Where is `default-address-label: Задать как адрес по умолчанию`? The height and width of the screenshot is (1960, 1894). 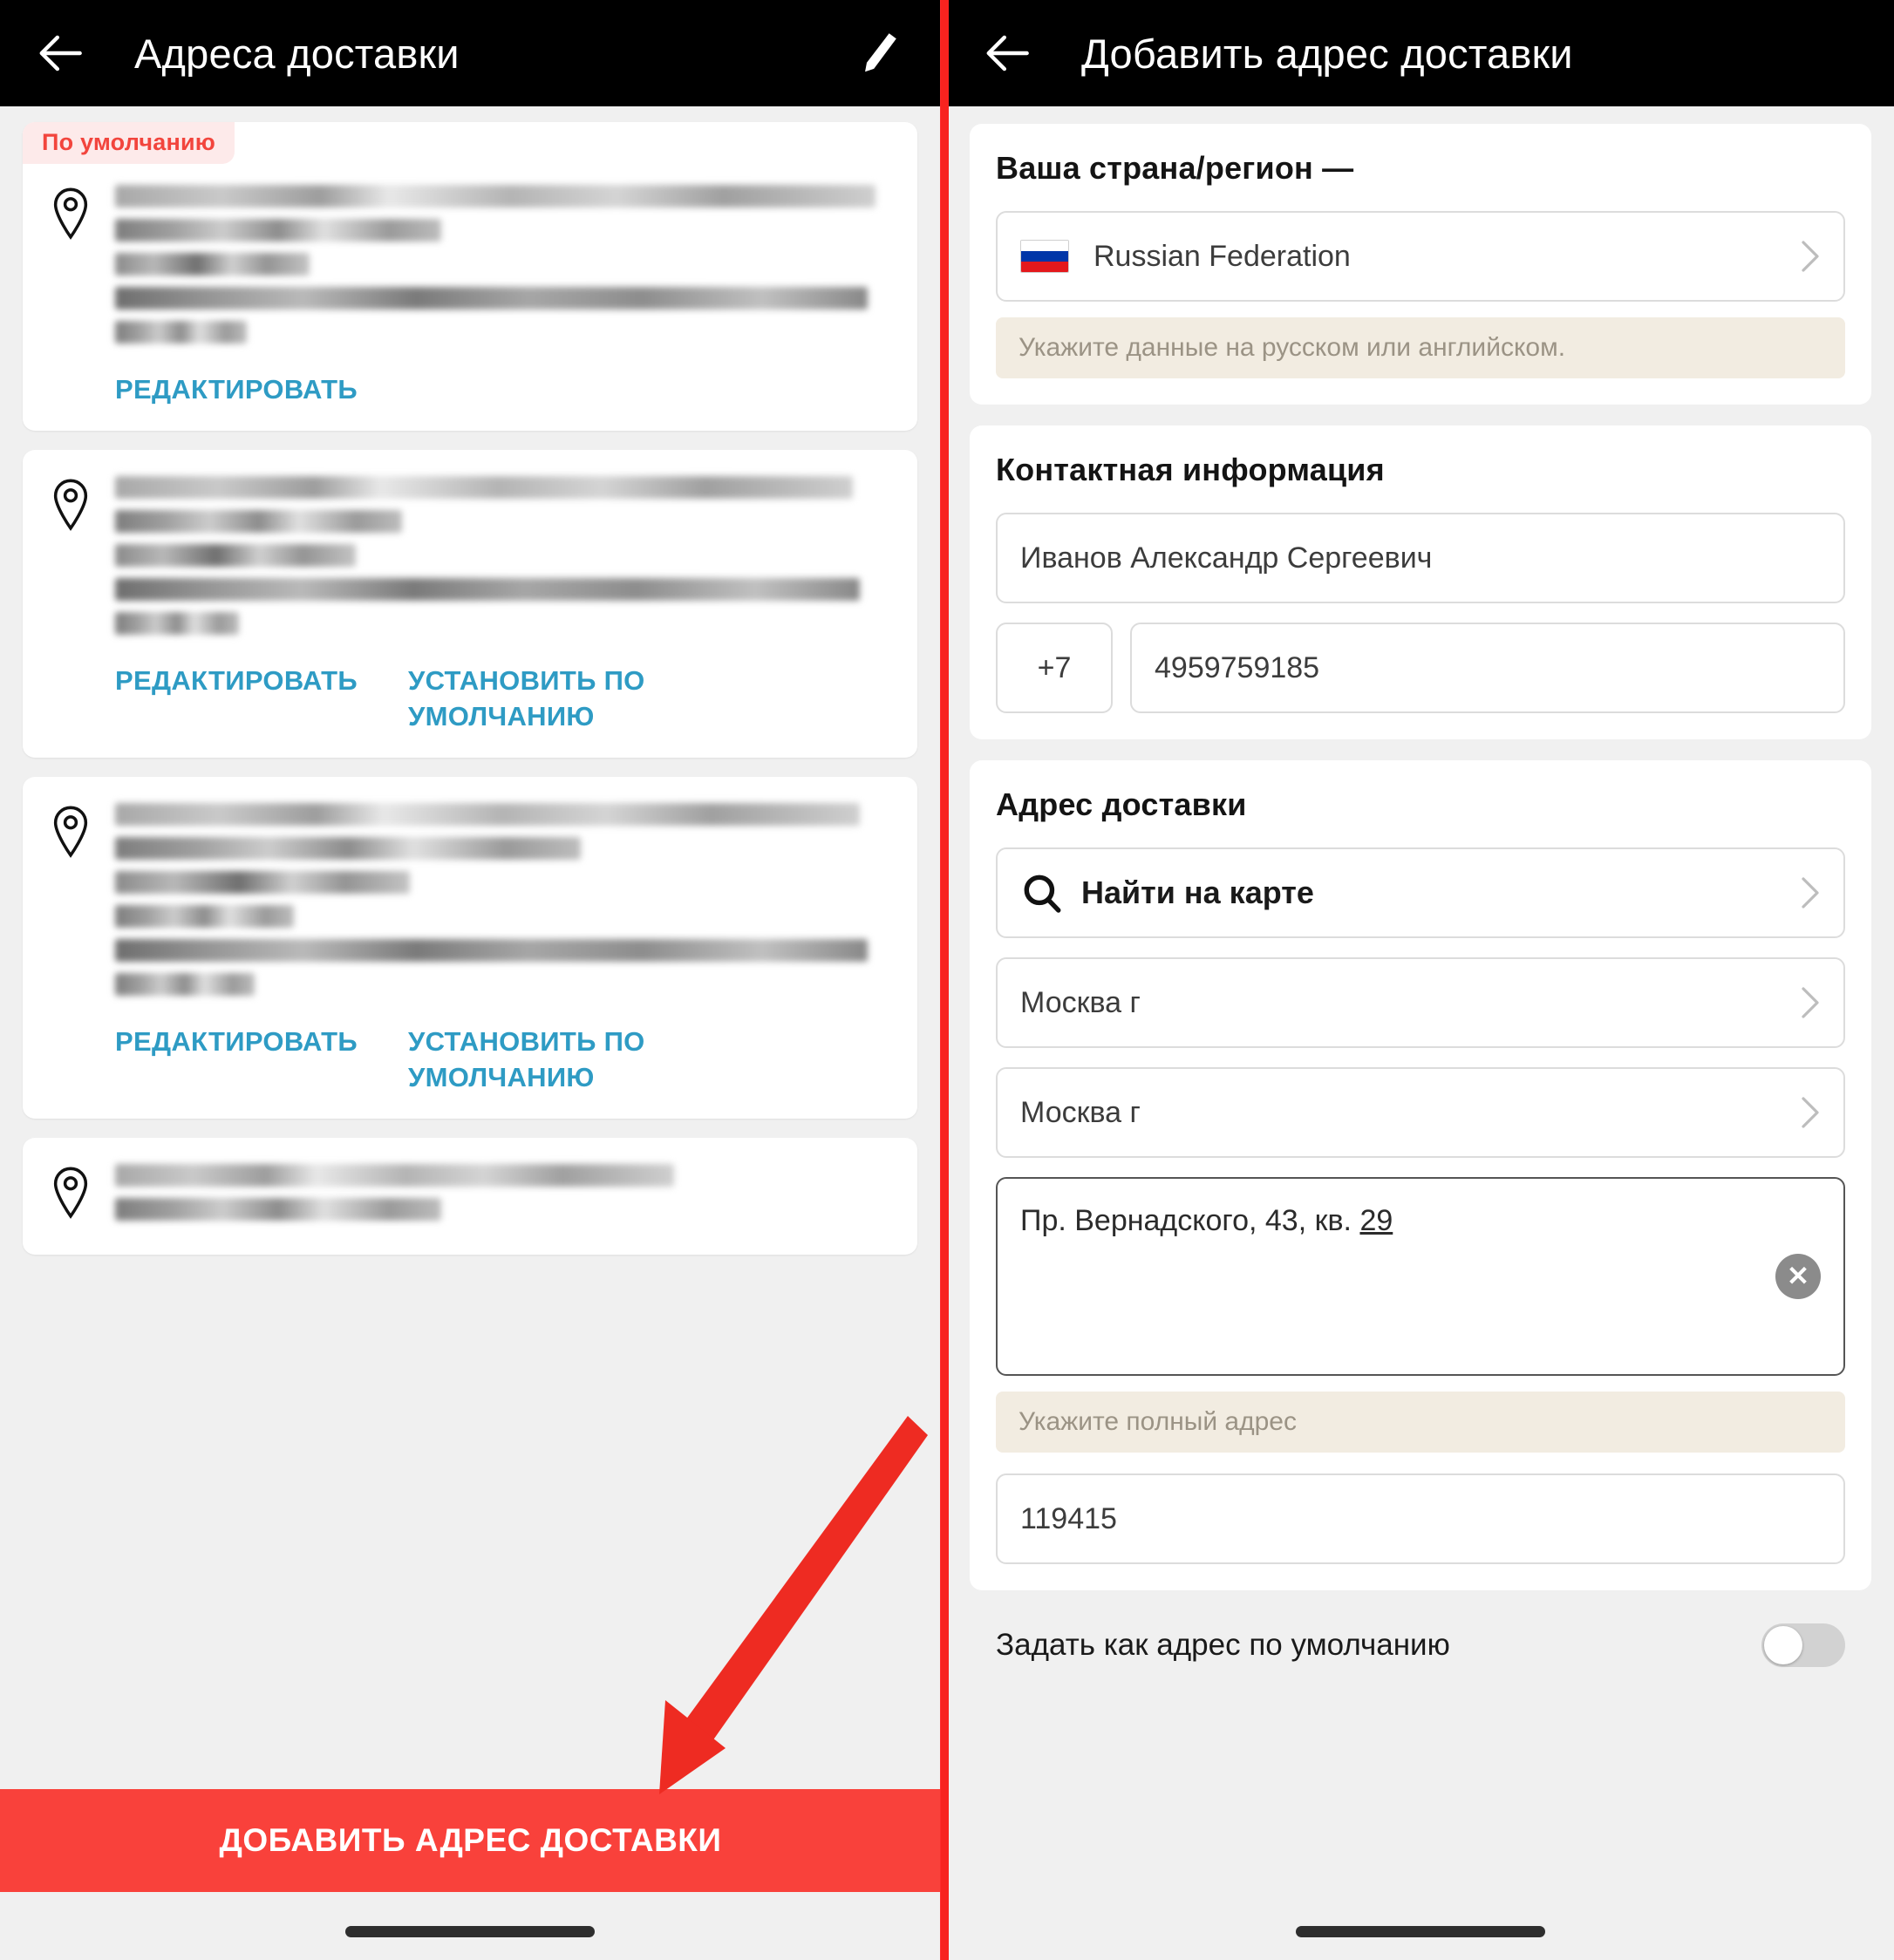
default-address-label: Задать как адрес по умолчанию is located at coordinates (1223, 1645).